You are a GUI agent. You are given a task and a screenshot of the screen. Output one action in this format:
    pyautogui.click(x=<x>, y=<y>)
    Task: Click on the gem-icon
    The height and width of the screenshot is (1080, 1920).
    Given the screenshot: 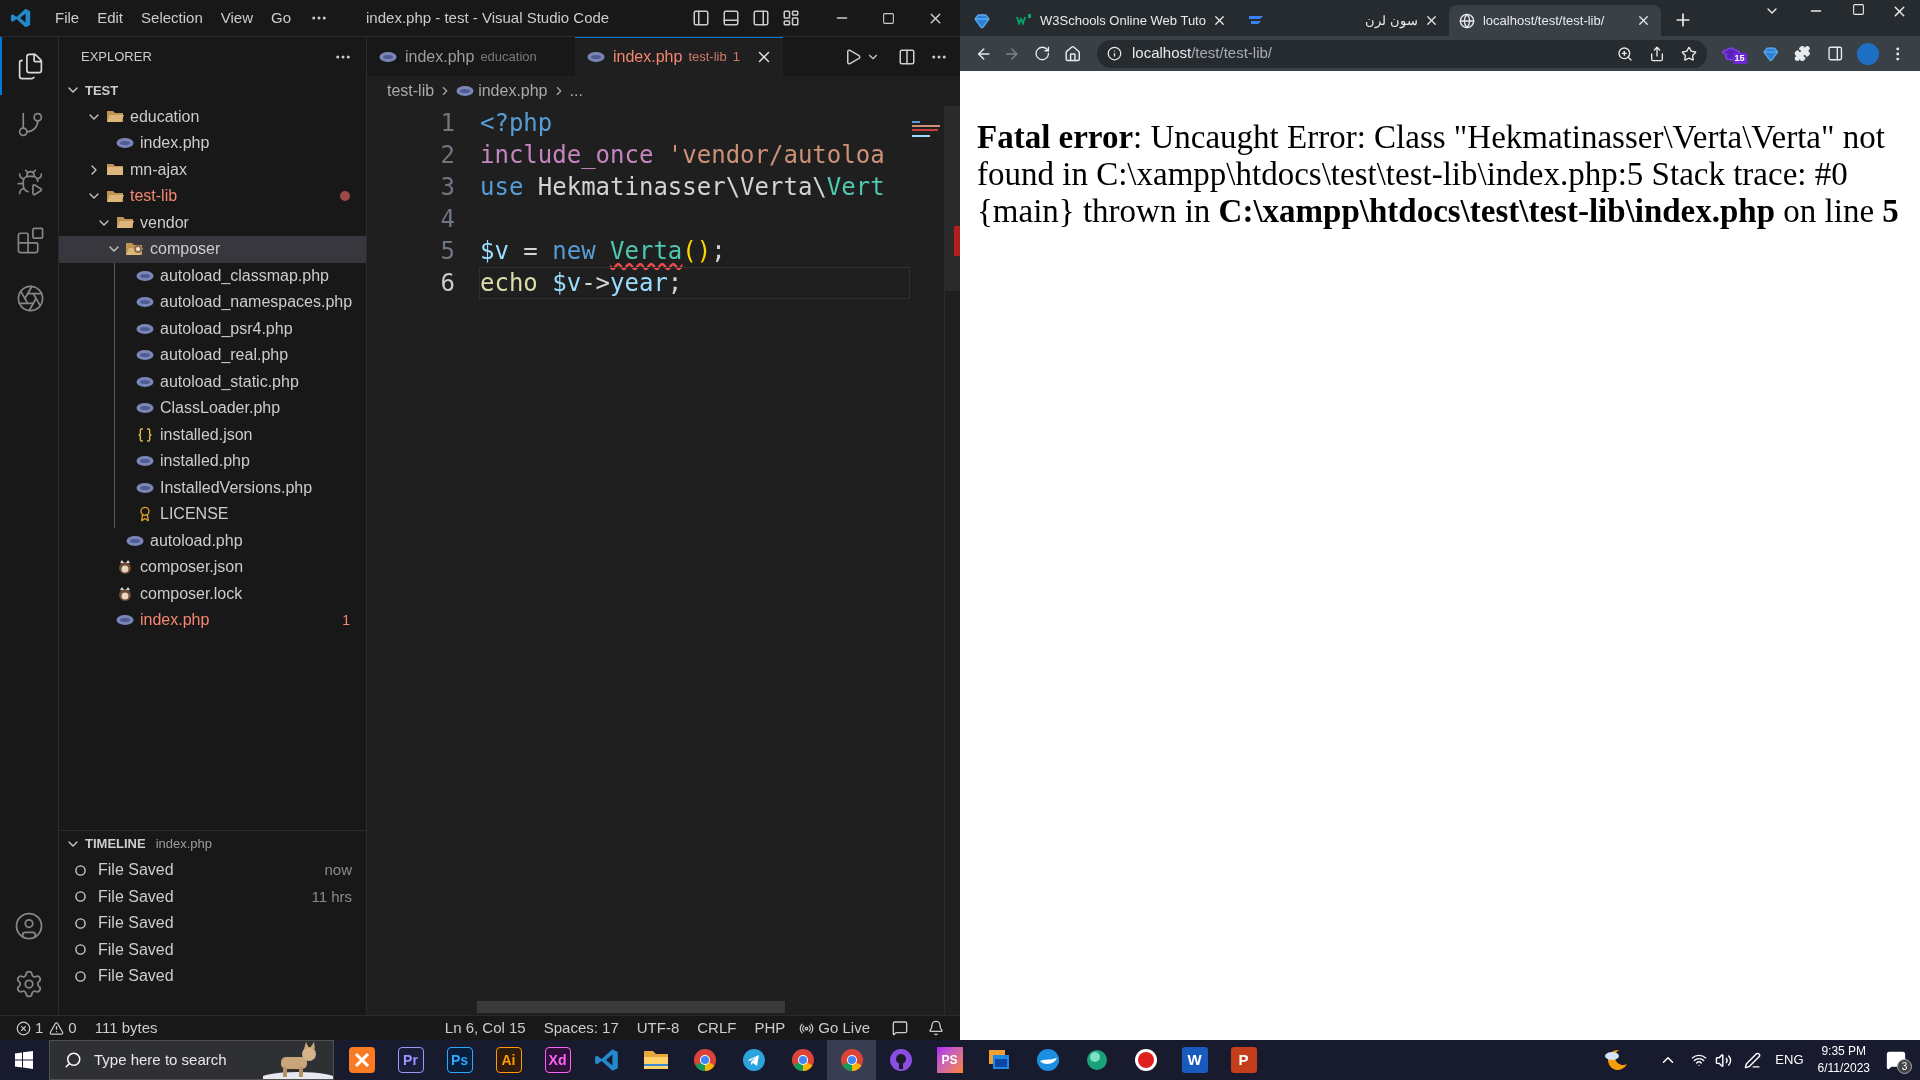 What is the action you would take?
    pyautogui.click(x=1770, y=53)
    